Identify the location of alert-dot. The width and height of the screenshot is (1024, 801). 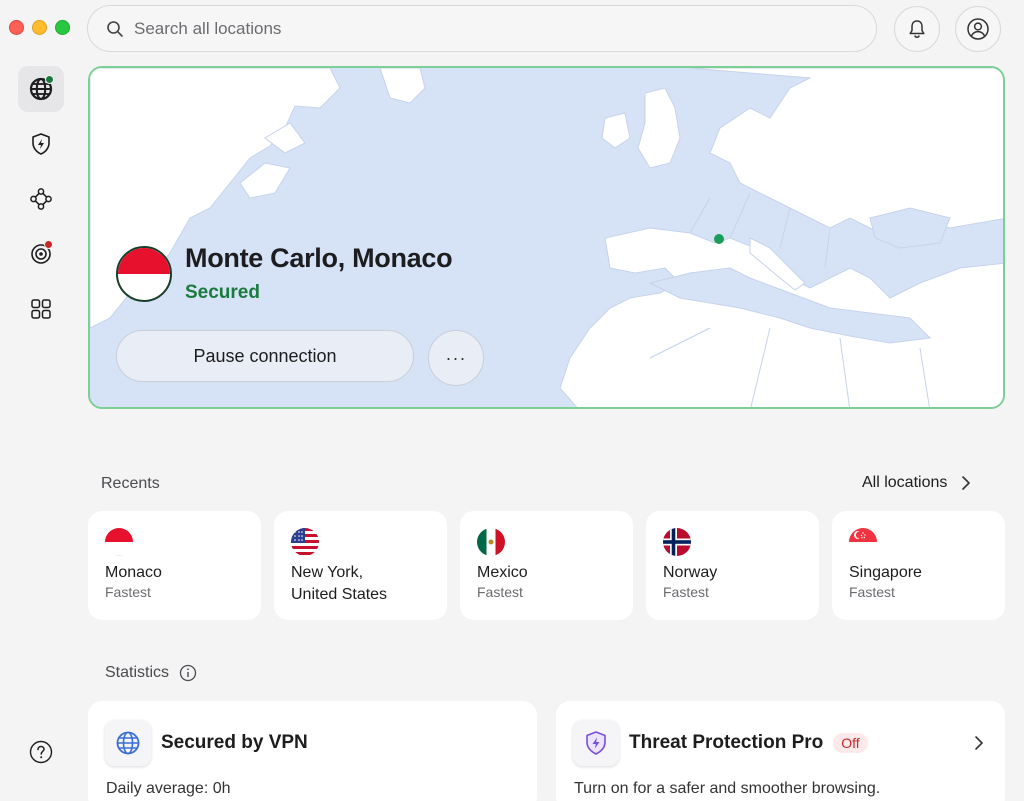
(48, 244).